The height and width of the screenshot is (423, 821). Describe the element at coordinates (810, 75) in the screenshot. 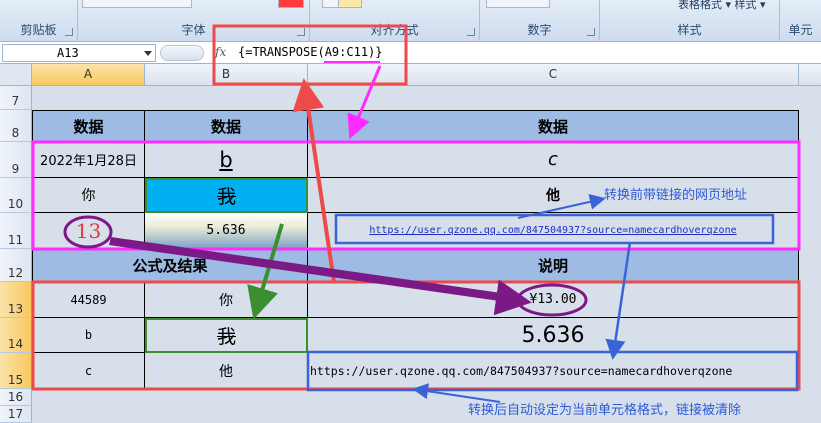

I see `column-header-d` at that location.